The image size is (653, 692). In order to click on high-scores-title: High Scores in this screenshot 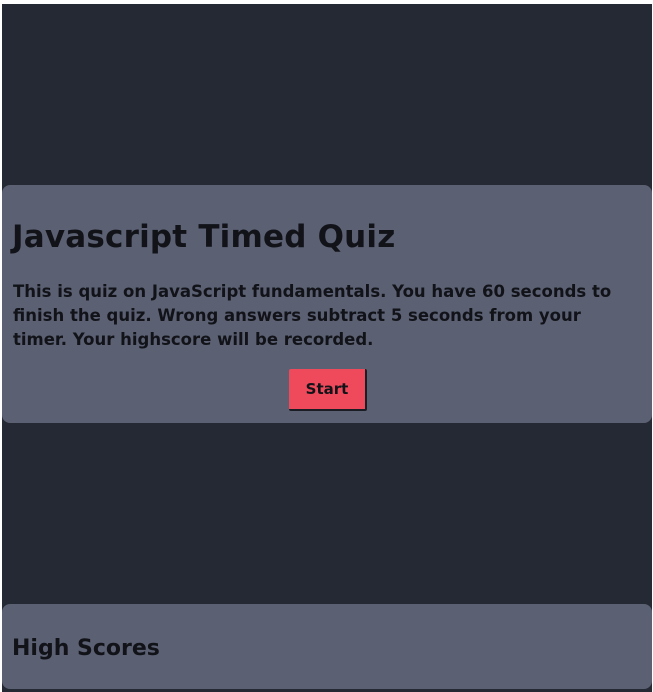, I will do `click(86, 648)`.